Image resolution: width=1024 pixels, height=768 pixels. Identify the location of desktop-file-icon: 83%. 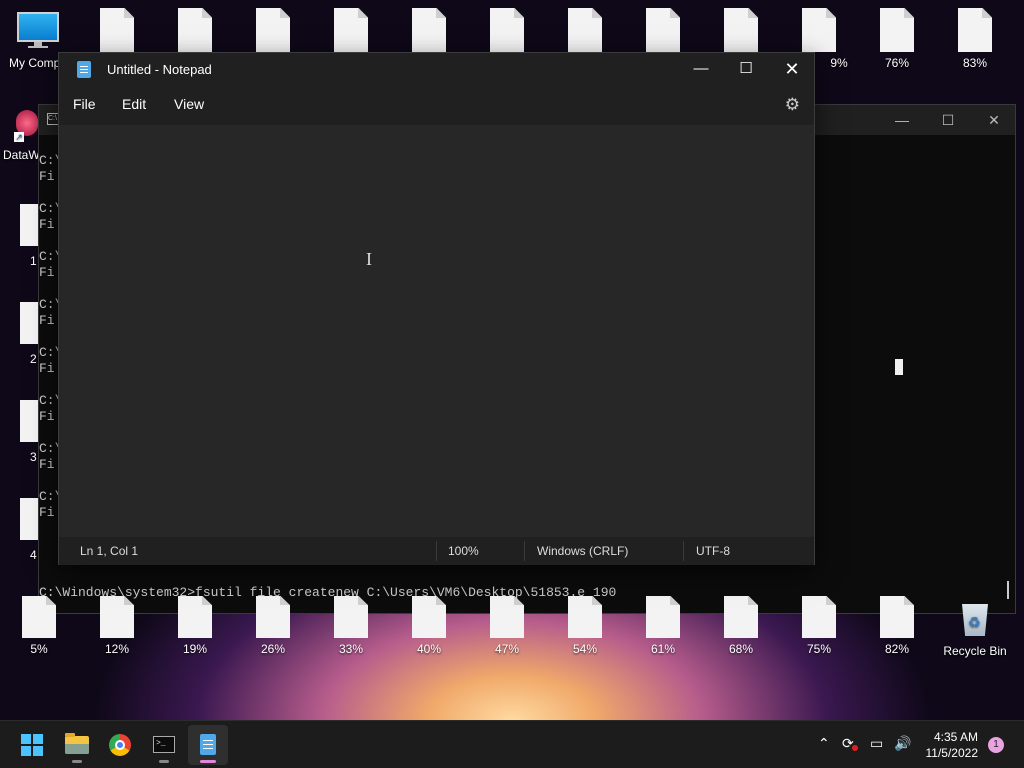
(975, 39).